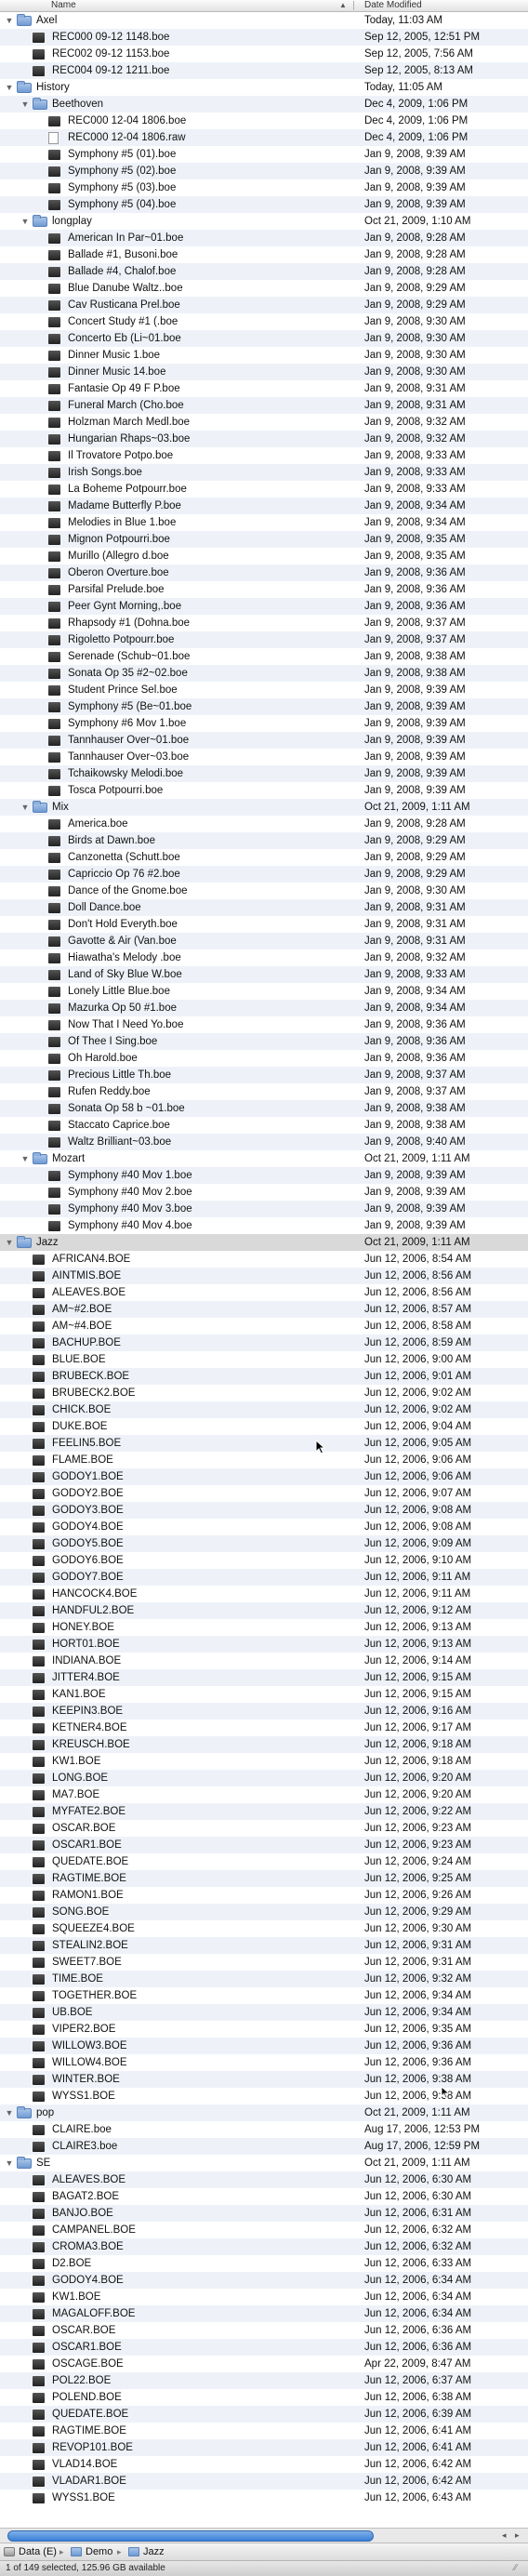  I want to click on file-row: SQUEEZE4.BOE Jun 12, 2006, 9:30 AM, so click(264, 1928).